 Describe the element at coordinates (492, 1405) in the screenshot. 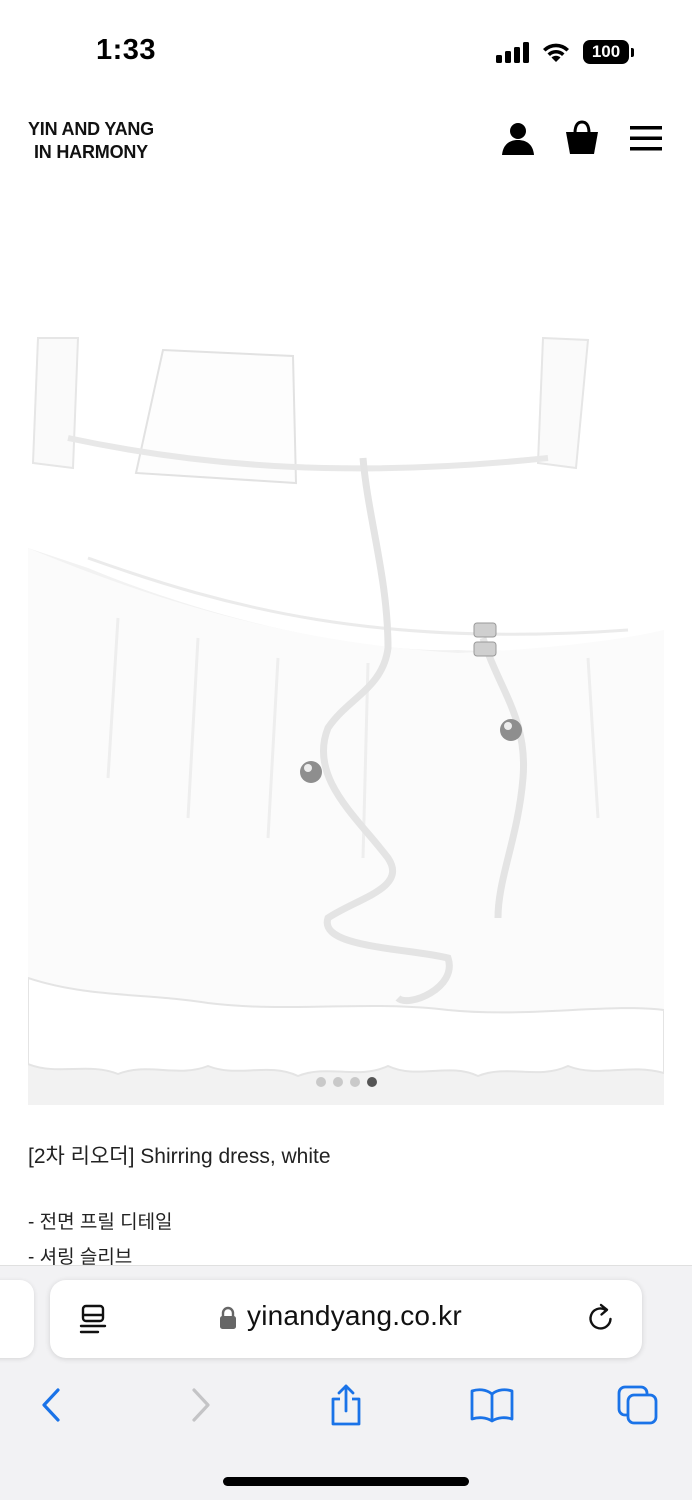

I see `bookmarks-icon` at that location.